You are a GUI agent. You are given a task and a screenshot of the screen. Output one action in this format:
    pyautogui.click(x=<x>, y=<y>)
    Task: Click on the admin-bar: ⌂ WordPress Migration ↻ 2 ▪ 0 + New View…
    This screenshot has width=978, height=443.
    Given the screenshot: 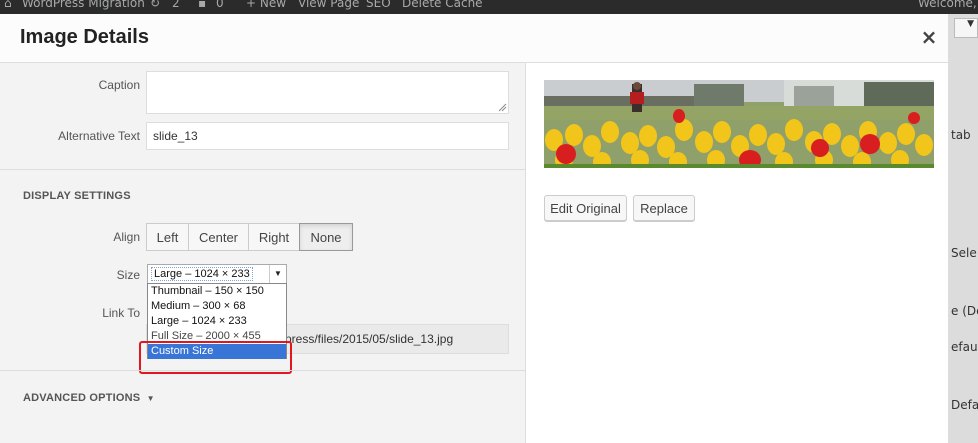 What is the action you would take?
    pyautogui.click(x=489, y=7)
    